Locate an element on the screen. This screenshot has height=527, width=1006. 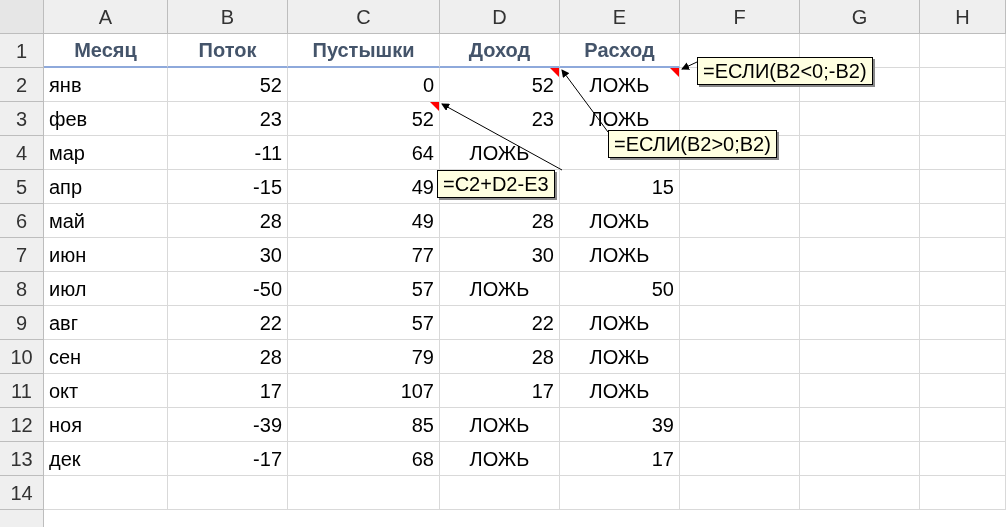
table-cell: 77 is located at coordinates (364, 255).